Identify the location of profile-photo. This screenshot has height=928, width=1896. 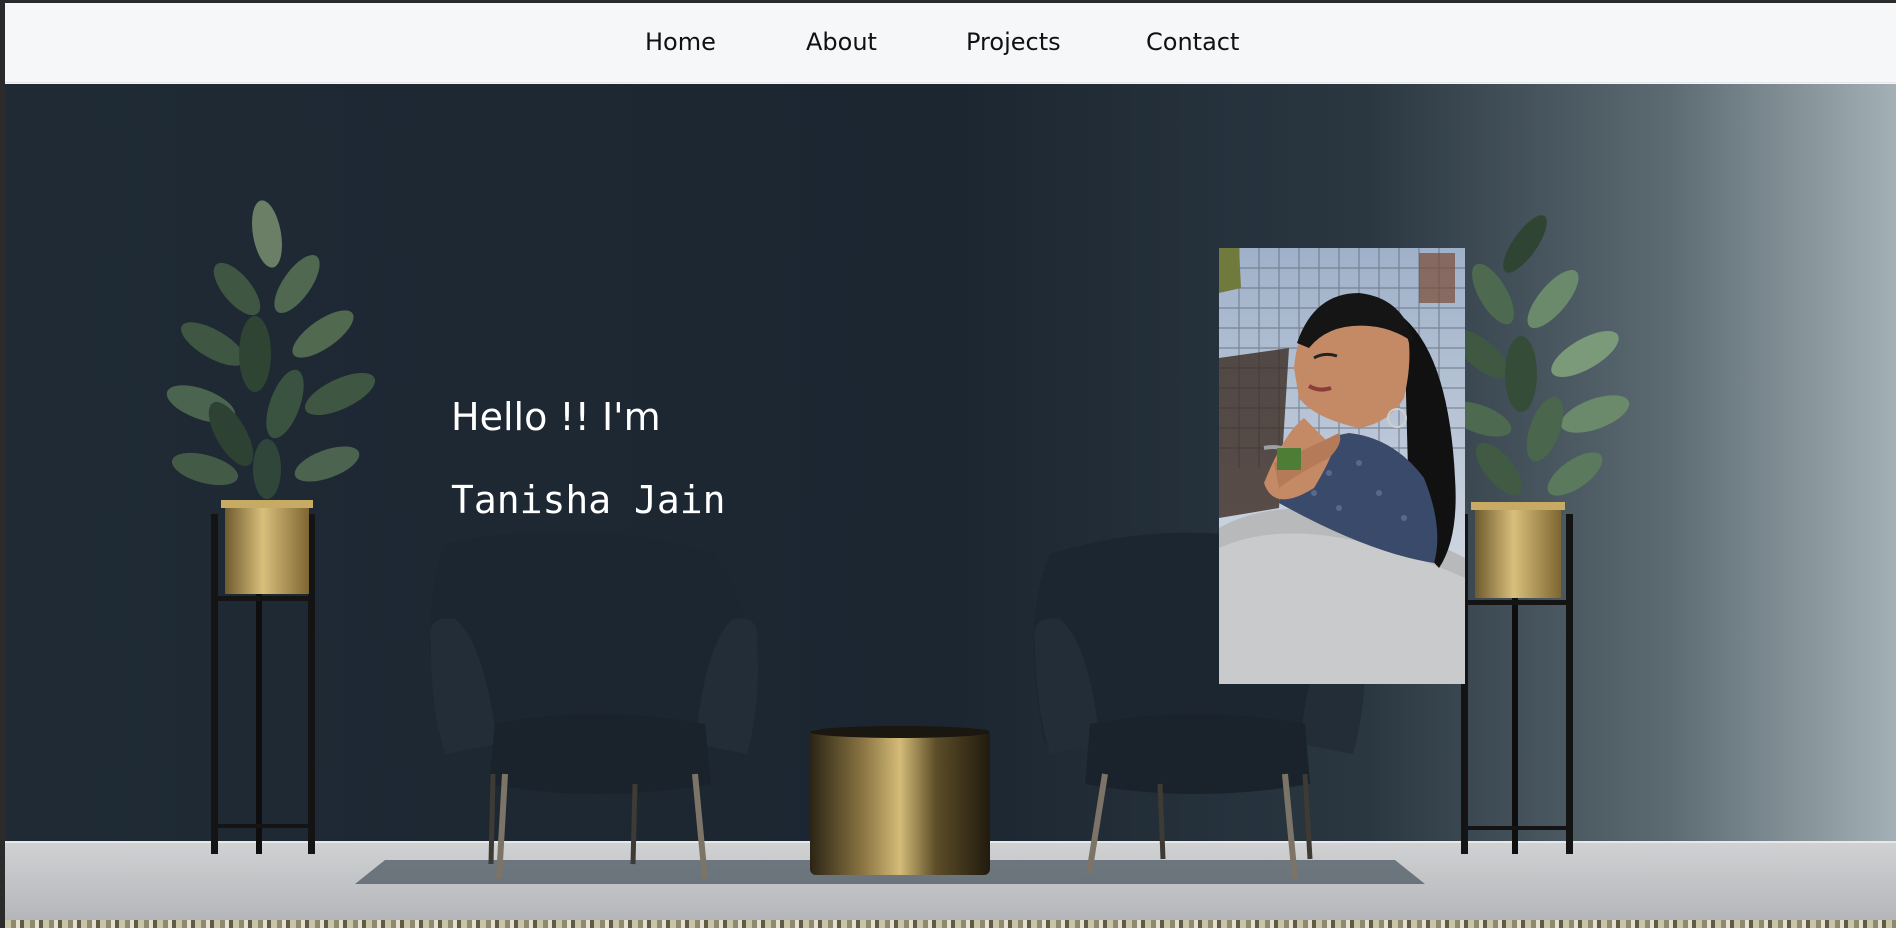
(1342, 466).